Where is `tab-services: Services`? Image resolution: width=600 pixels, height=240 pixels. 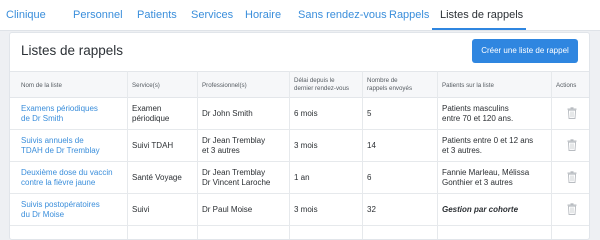
tab-services: Services is located at coordinates (212, 15).